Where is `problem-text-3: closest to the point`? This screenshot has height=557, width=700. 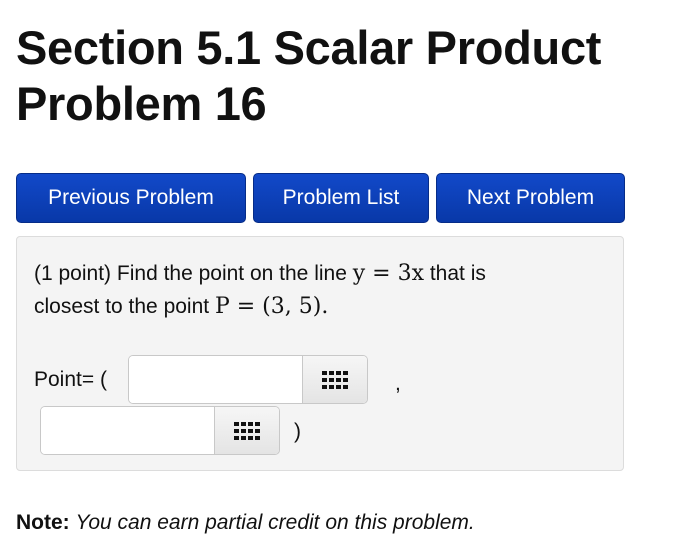 problem-text-3: closest to the point is located at coordinates (122, 306).